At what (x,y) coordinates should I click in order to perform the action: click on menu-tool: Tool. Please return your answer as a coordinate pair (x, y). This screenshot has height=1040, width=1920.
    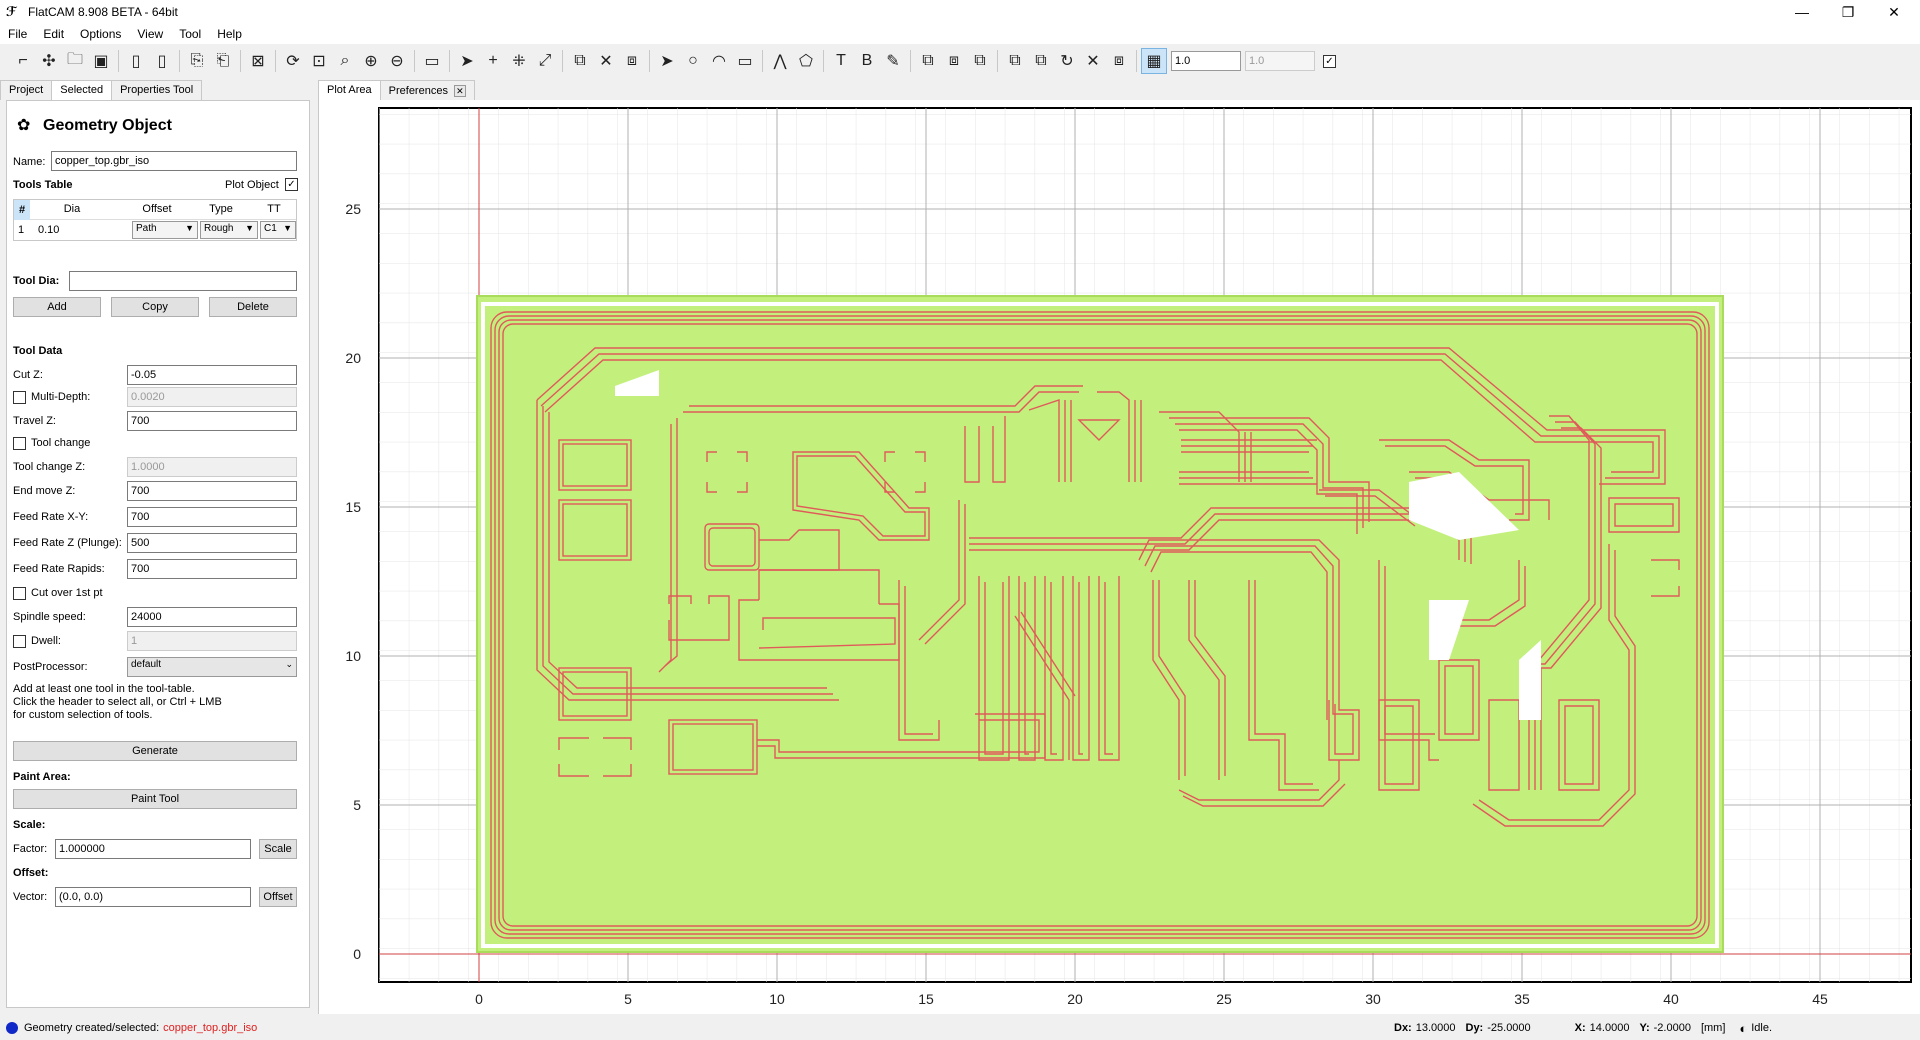
    Looking at the image, I should click on (190, 34).